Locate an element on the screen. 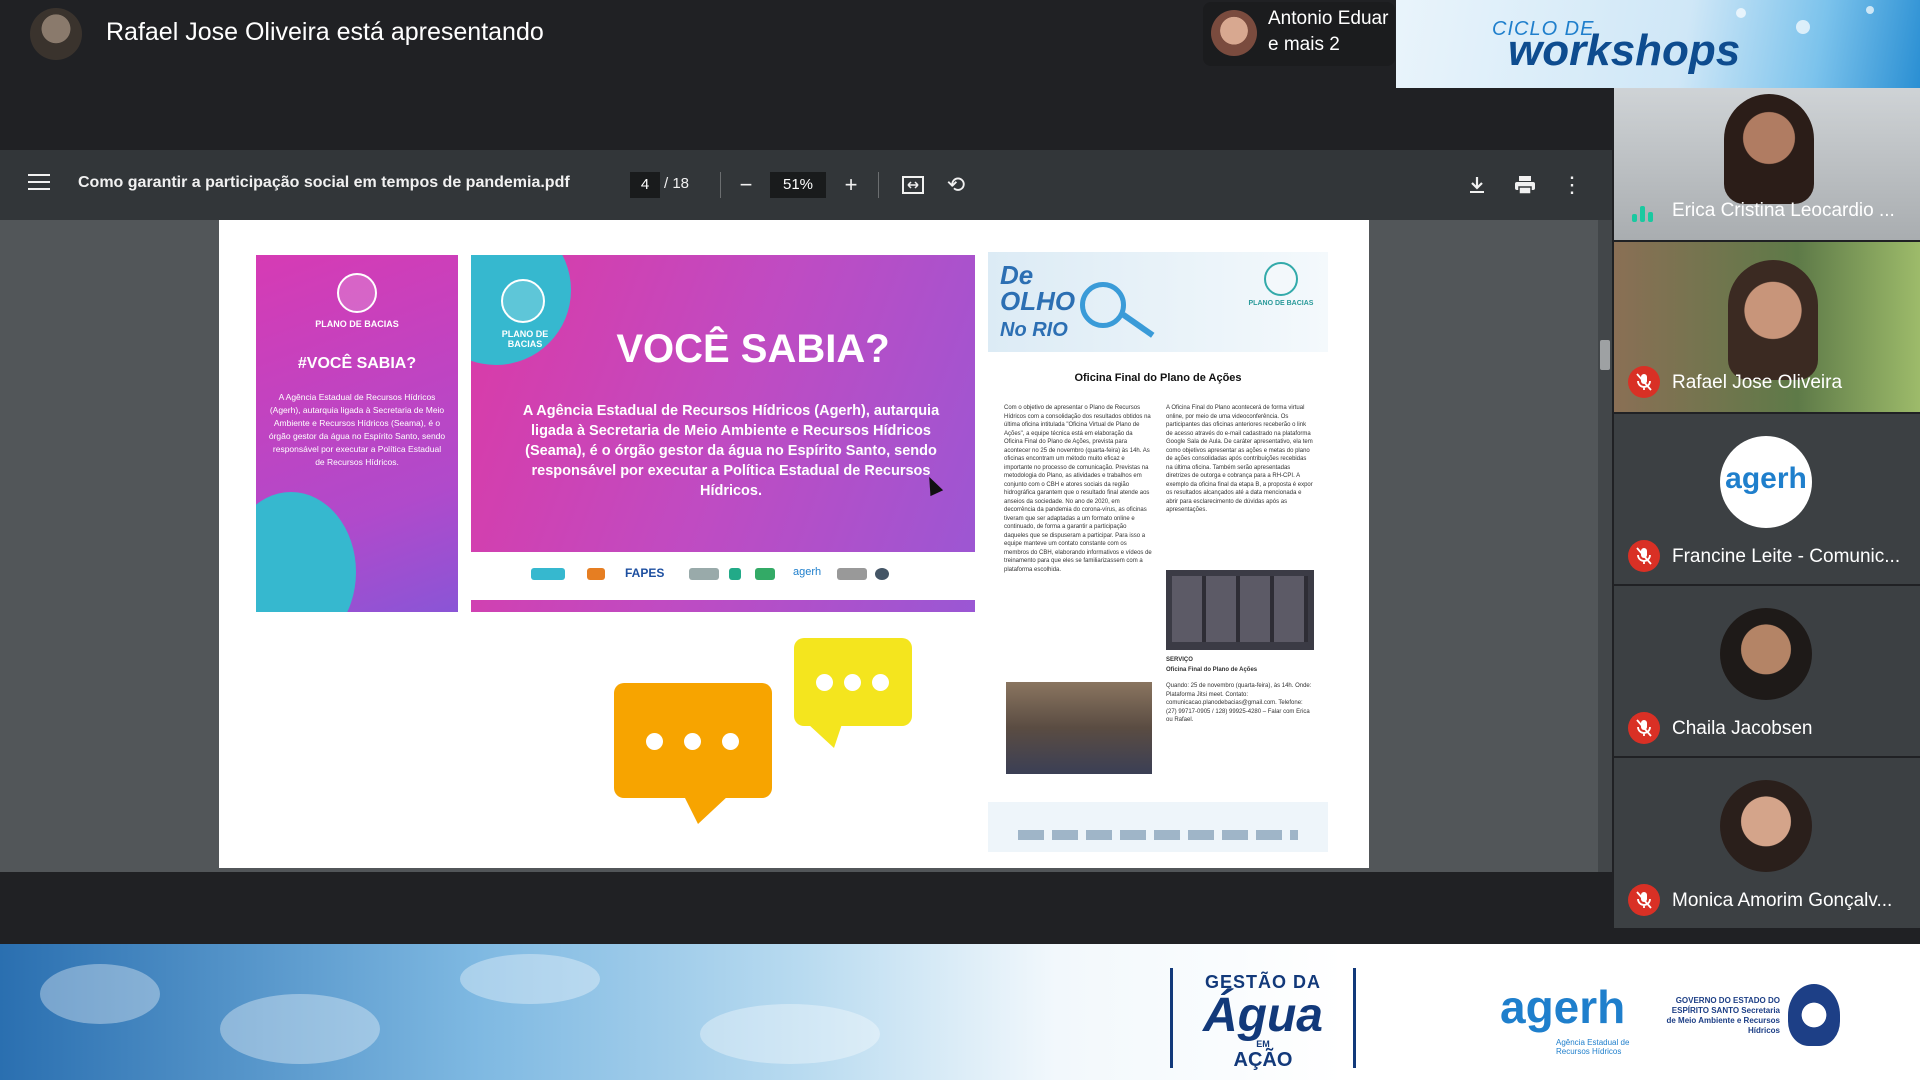 The height and width of the screenshot is (1080, 1920). small-poster-heading: #VOCÊ SABIA? is located at coordinates (357, 363).